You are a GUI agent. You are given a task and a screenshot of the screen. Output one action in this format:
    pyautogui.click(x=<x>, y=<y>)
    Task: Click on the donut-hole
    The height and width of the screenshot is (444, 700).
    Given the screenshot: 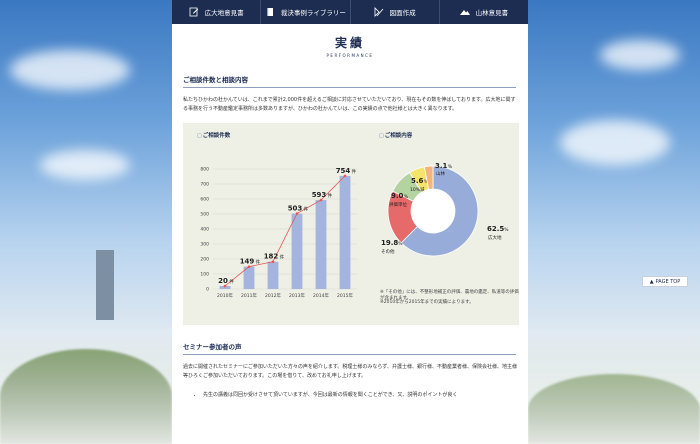 What is the action you would take?
    pyautogui.click(x=433, y=211)
    